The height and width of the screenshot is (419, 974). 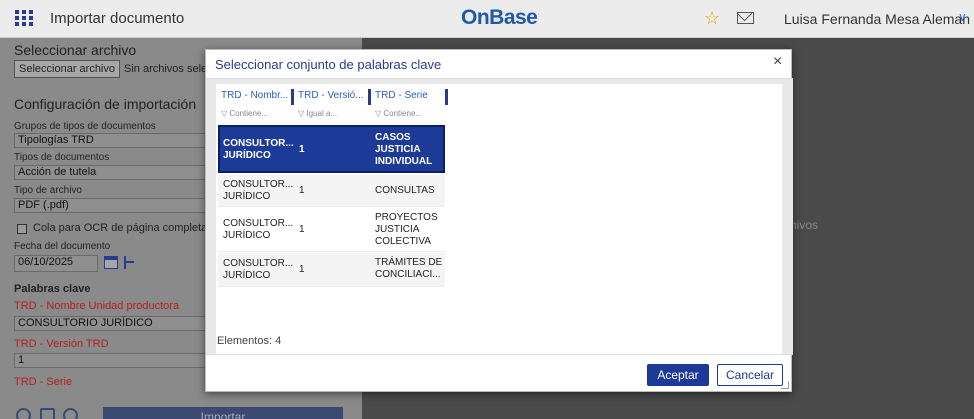 What do you see at coordinates (114, 360) in the screenshot?
I see `kw-version-input: 1` at bounding box center [114, 360].